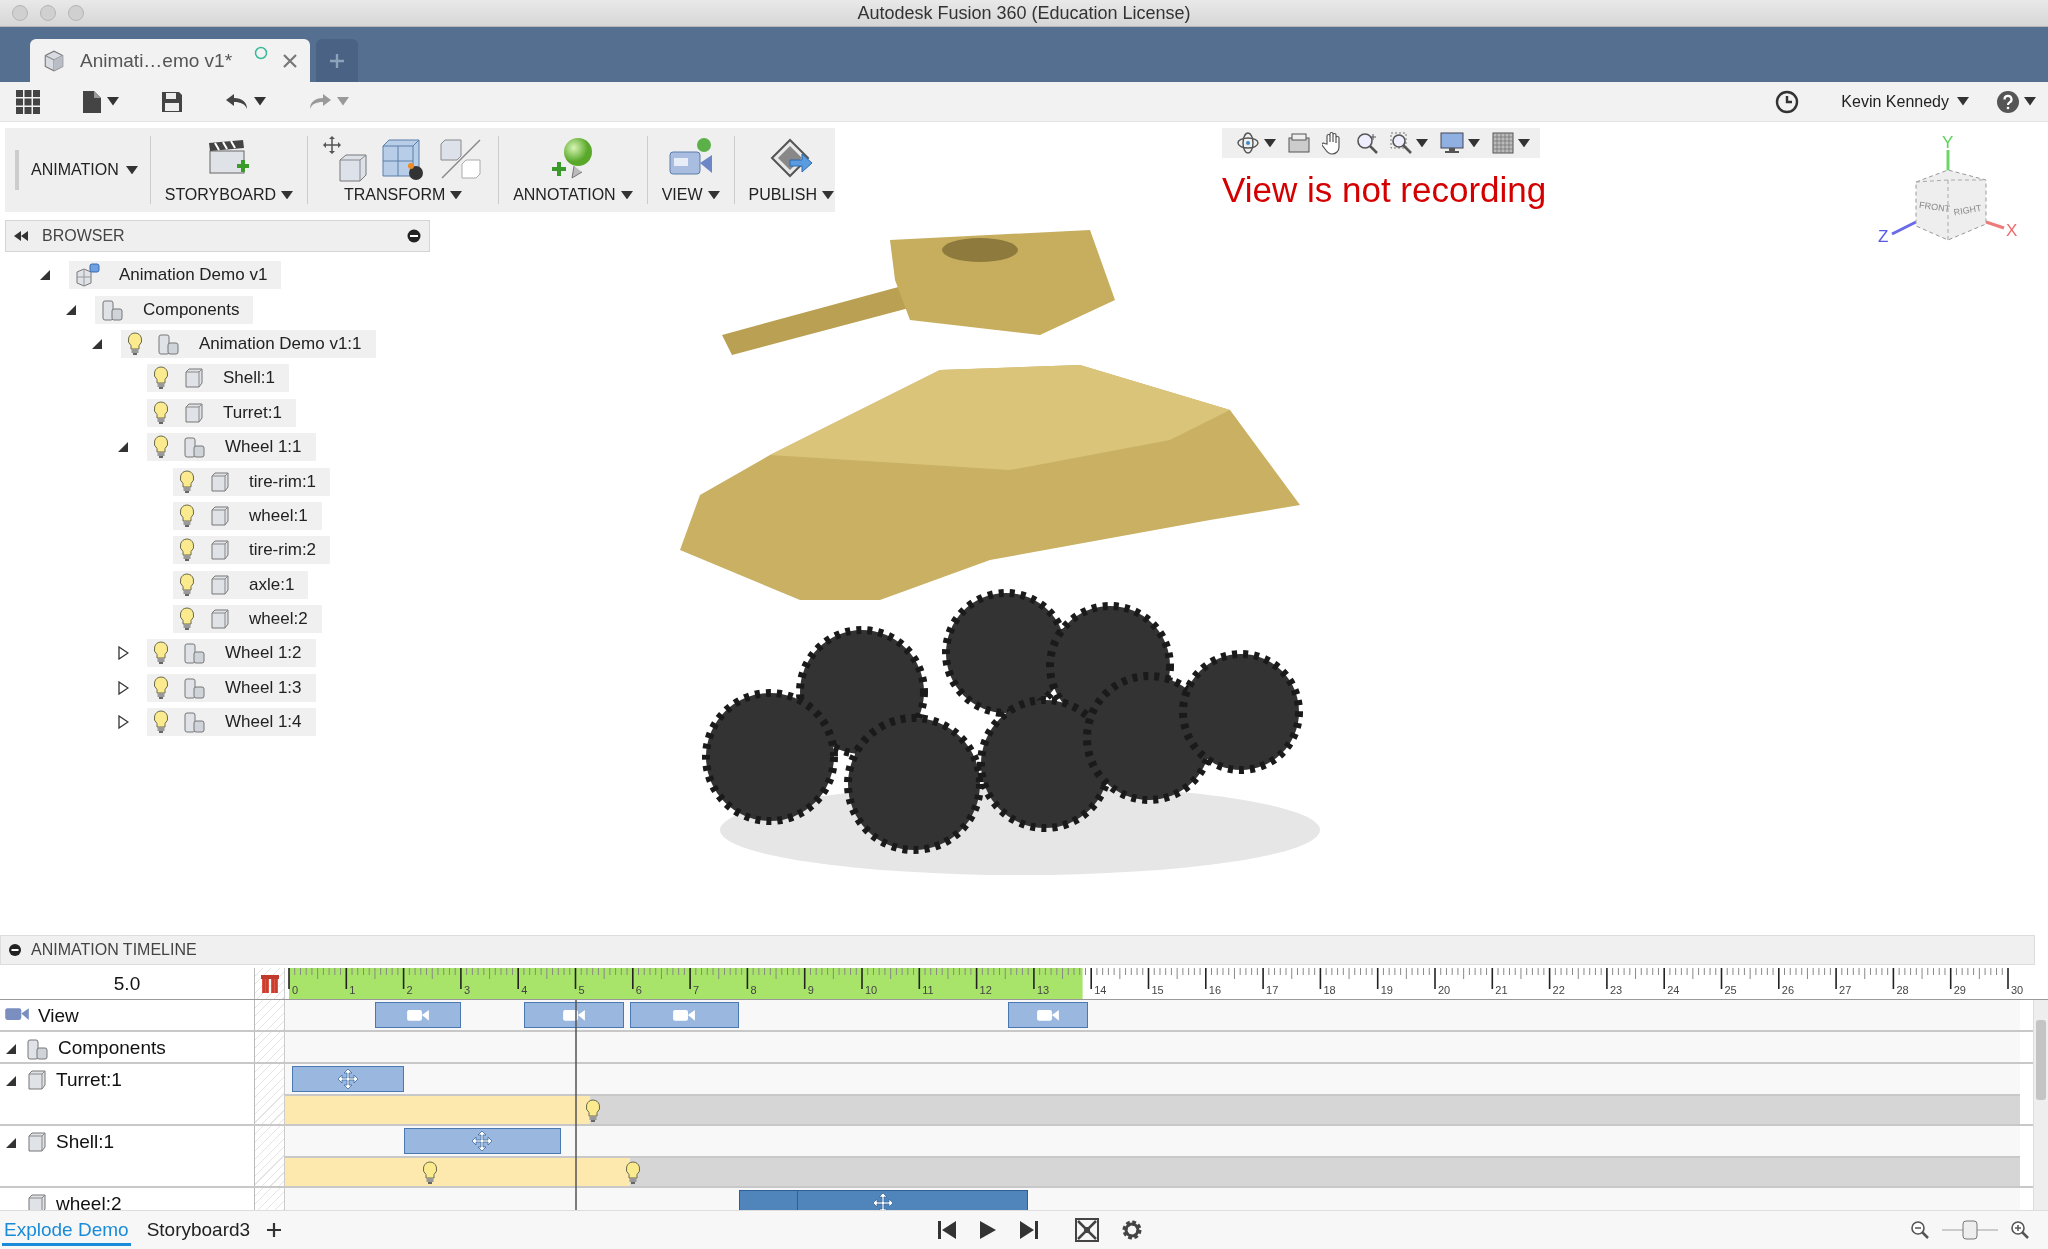 The image size is (2048, 1249). I want to click on ruler-label: 15, so click(1157, 990).